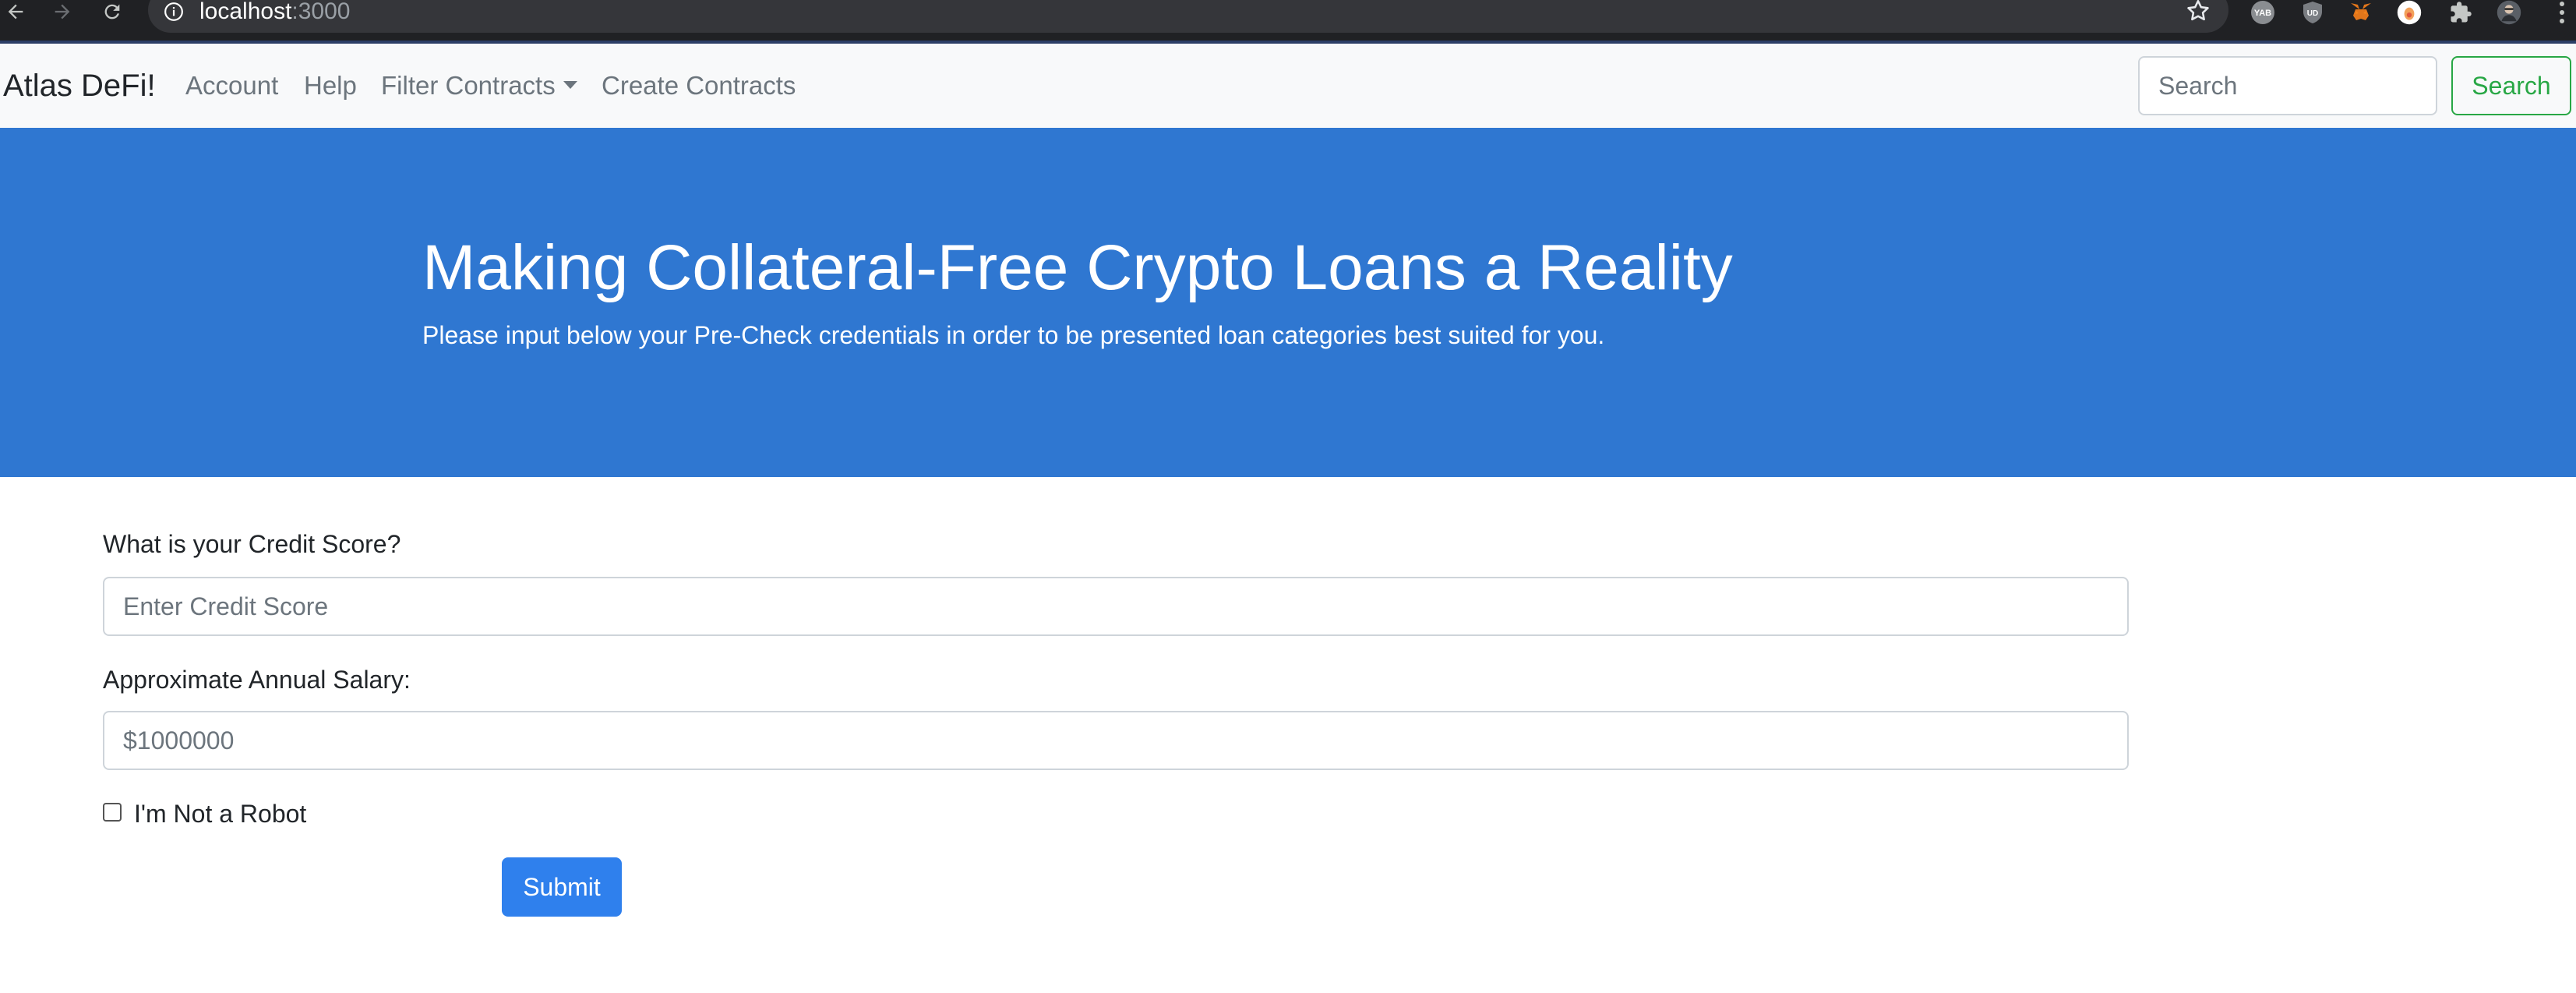  I want to click on kebab-menu-icon, so click(2562, 13).